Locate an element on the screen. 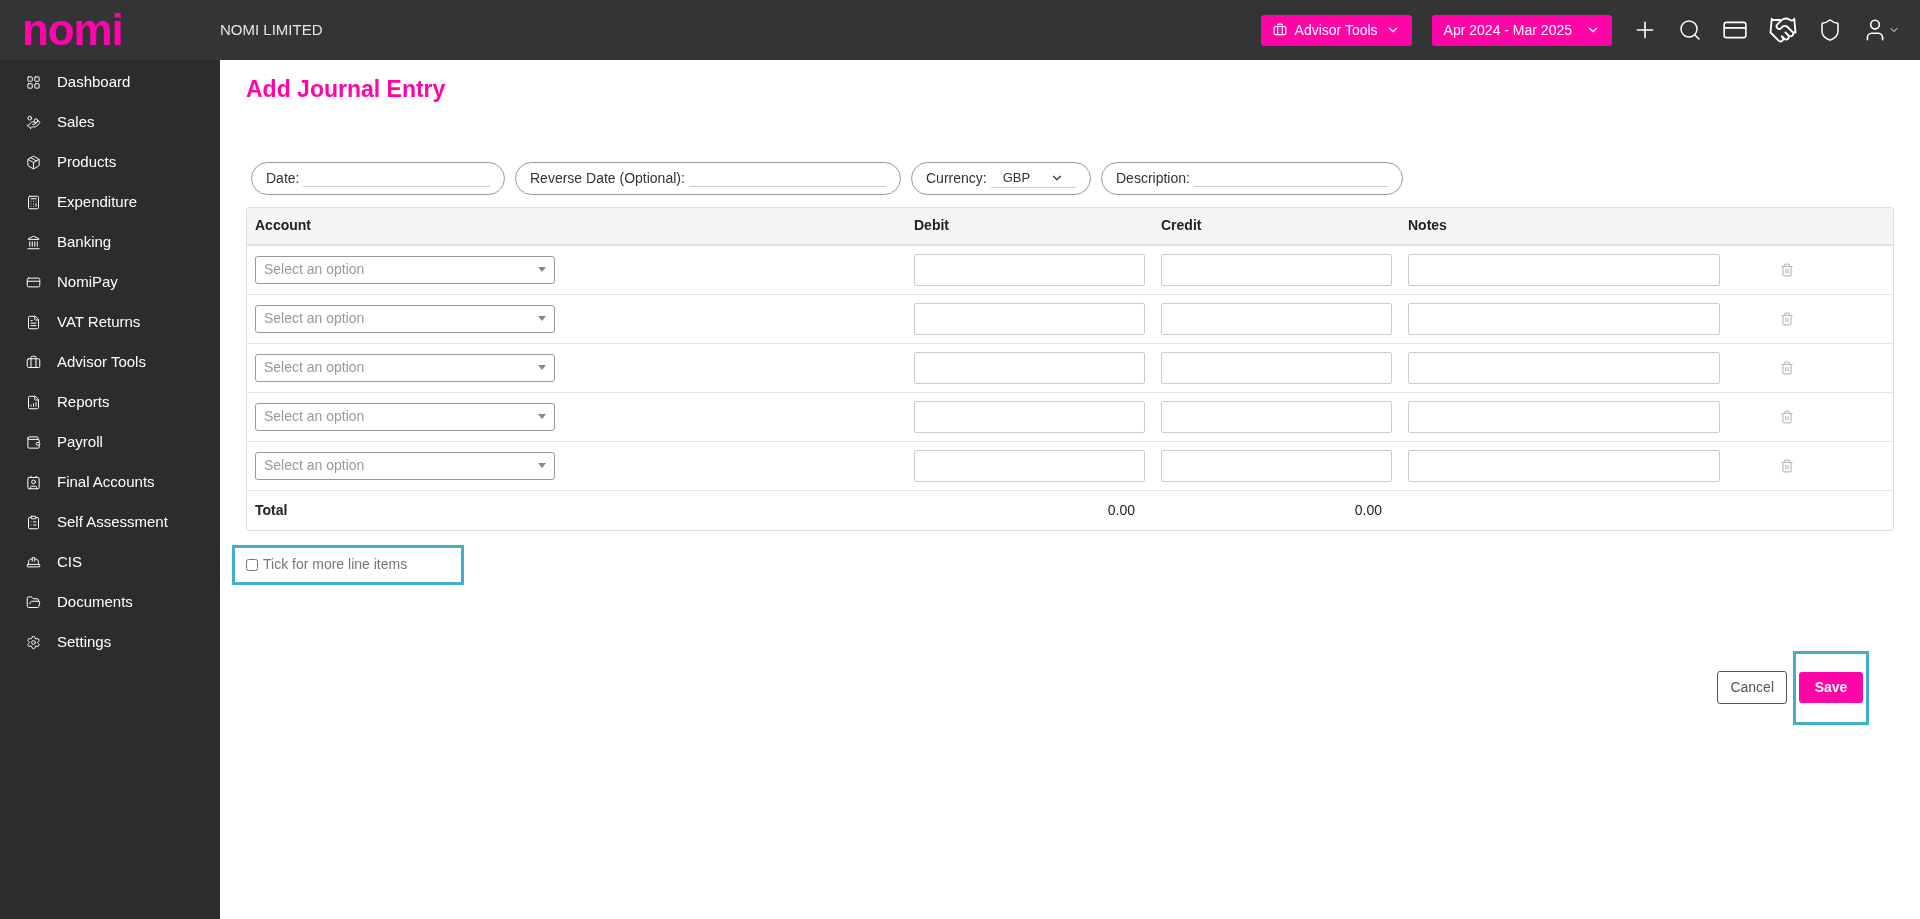  box-icon is located at coordinates (33, 162).